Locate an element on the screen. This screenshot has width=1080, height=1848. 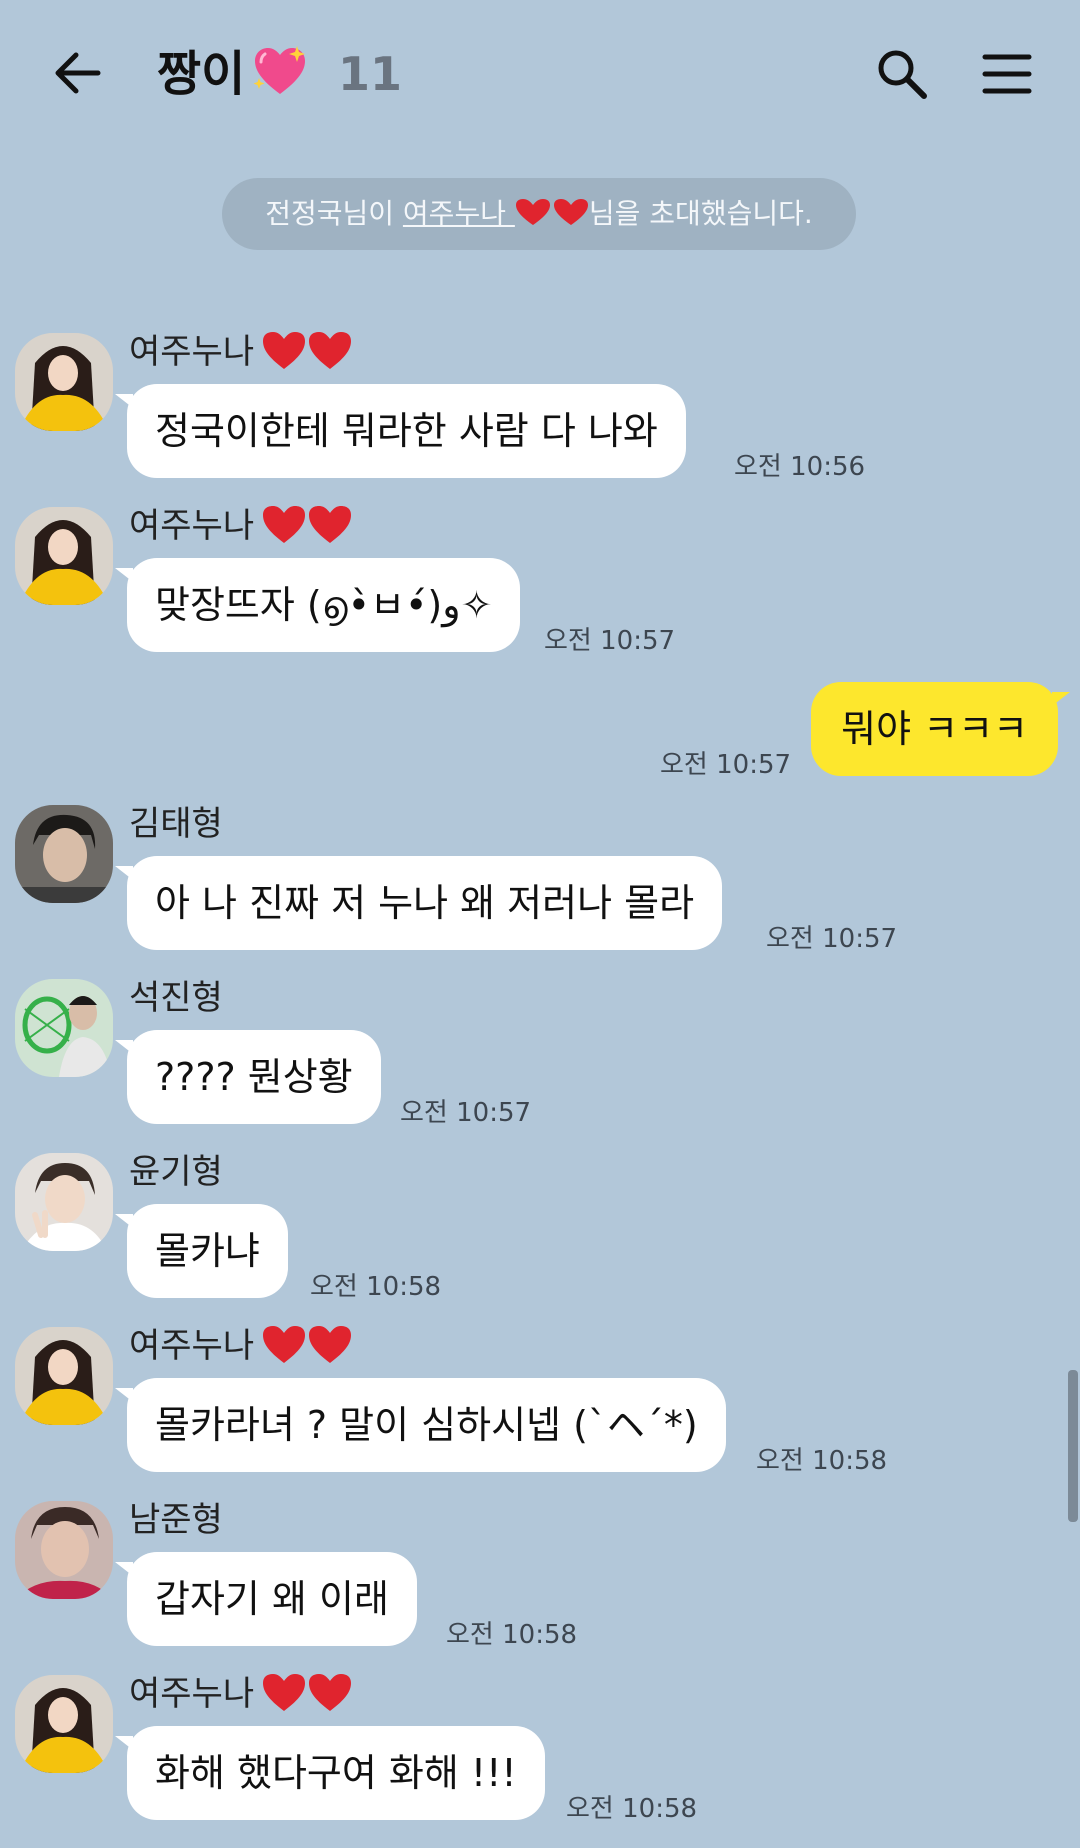
sender-name: 윤기형 is located at coordinates (176, 1172).